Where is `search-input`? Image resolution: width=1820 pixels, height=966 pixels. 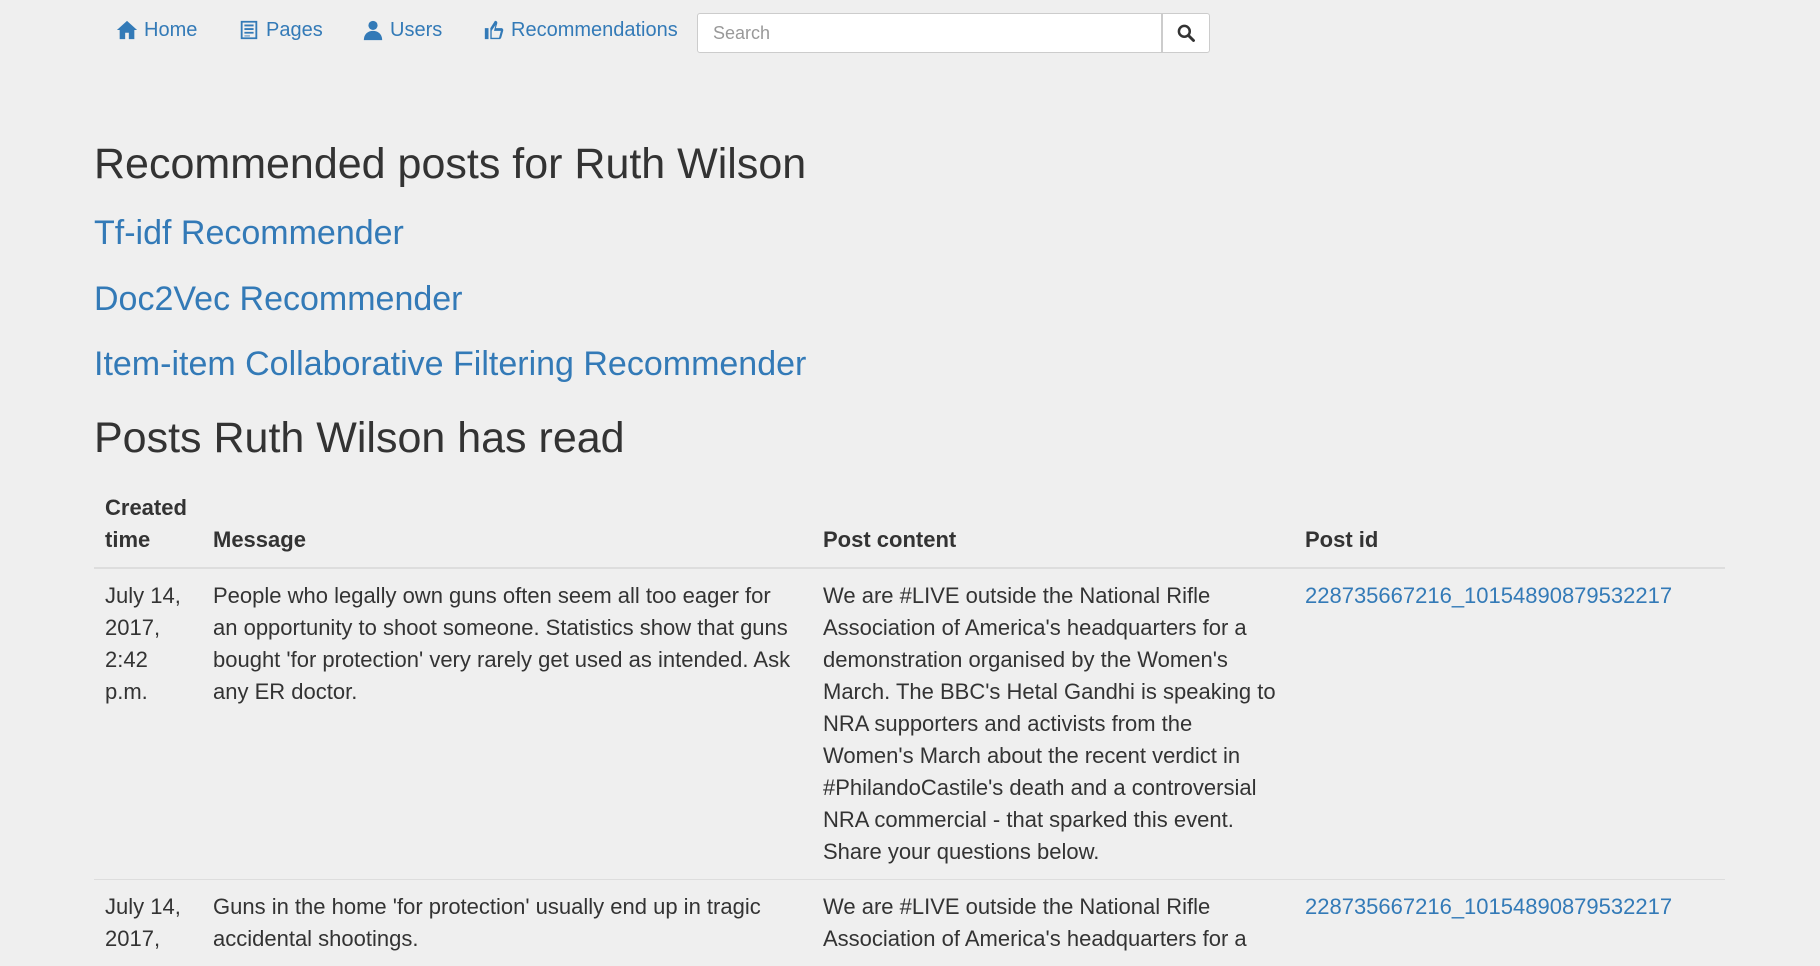 search-input is located at coordinates (929, 33).